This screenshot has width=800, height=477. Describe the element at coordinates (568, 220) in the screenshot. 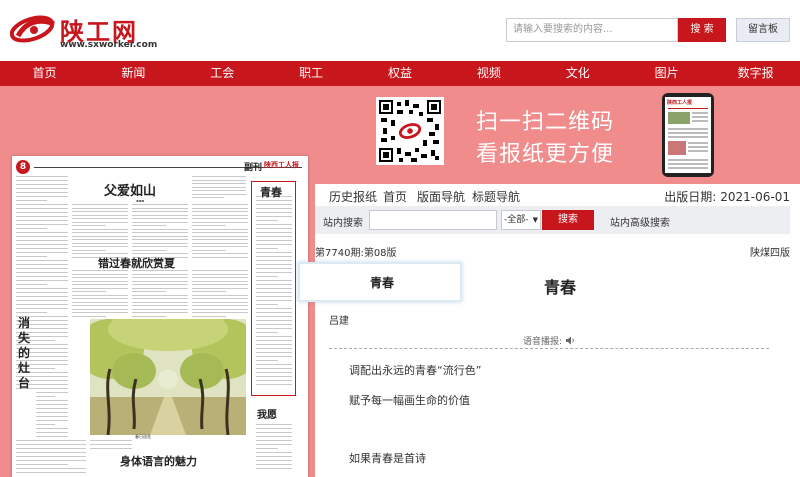

I see `inner-search-button: 搜索` at that location.